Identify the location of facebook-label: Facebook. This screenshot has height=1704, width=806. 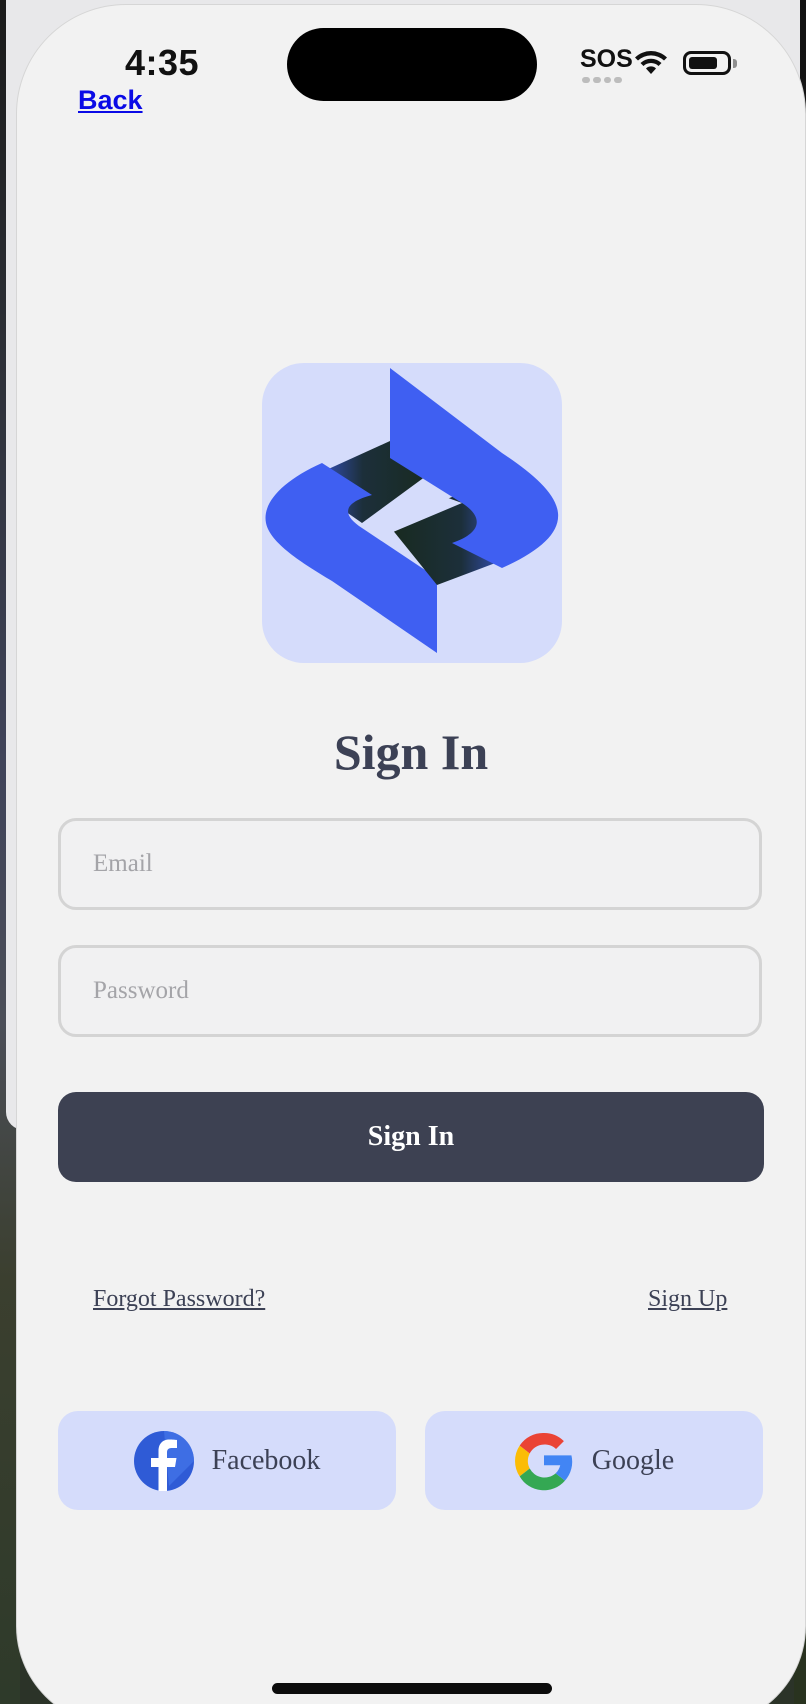
(266, 1460).